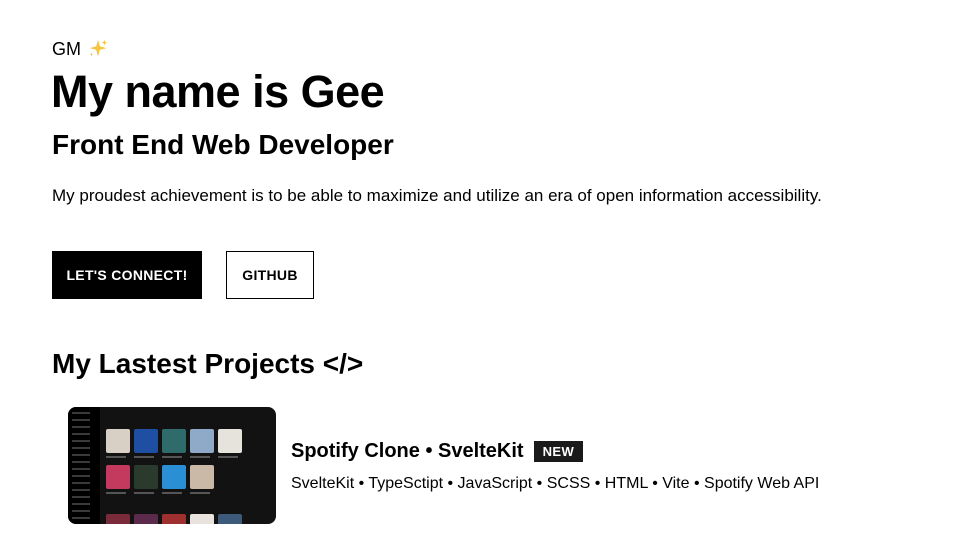  I want to click on project-thumbnail, so click(172, 465).